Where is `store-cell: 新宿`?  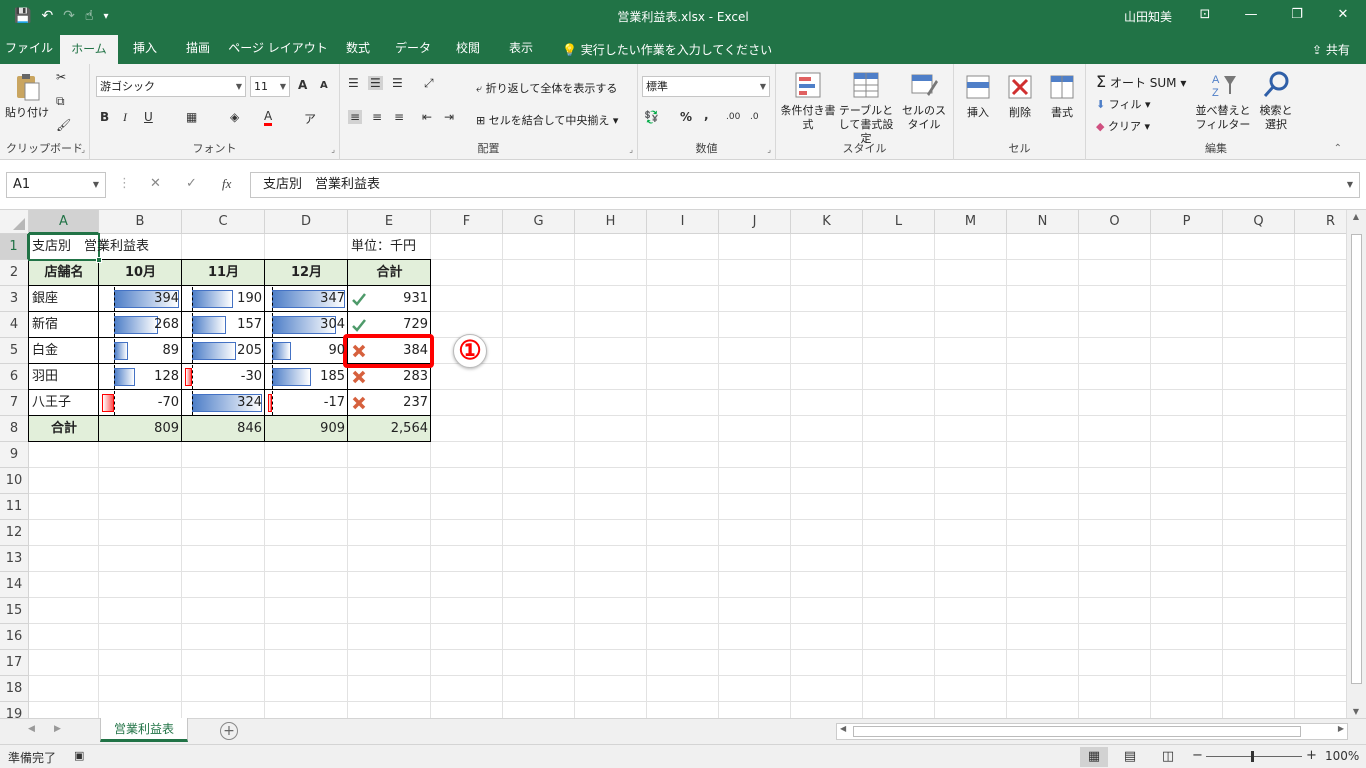 store-cell: 新宿 is located at coordinates (64, 325).